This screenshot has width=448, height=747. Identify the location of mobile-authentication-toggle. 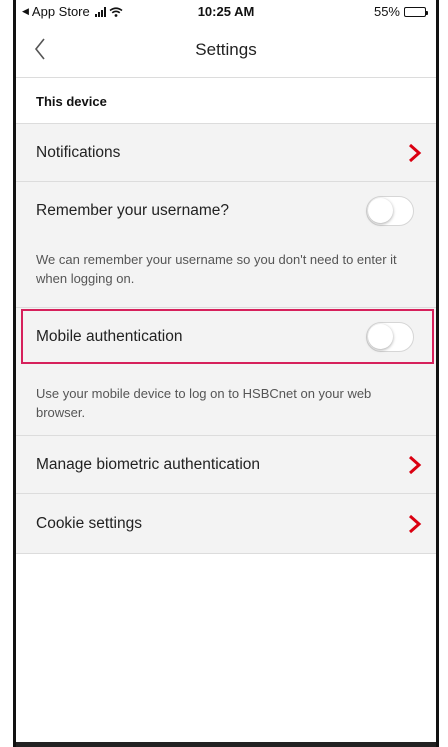
(390, 337).